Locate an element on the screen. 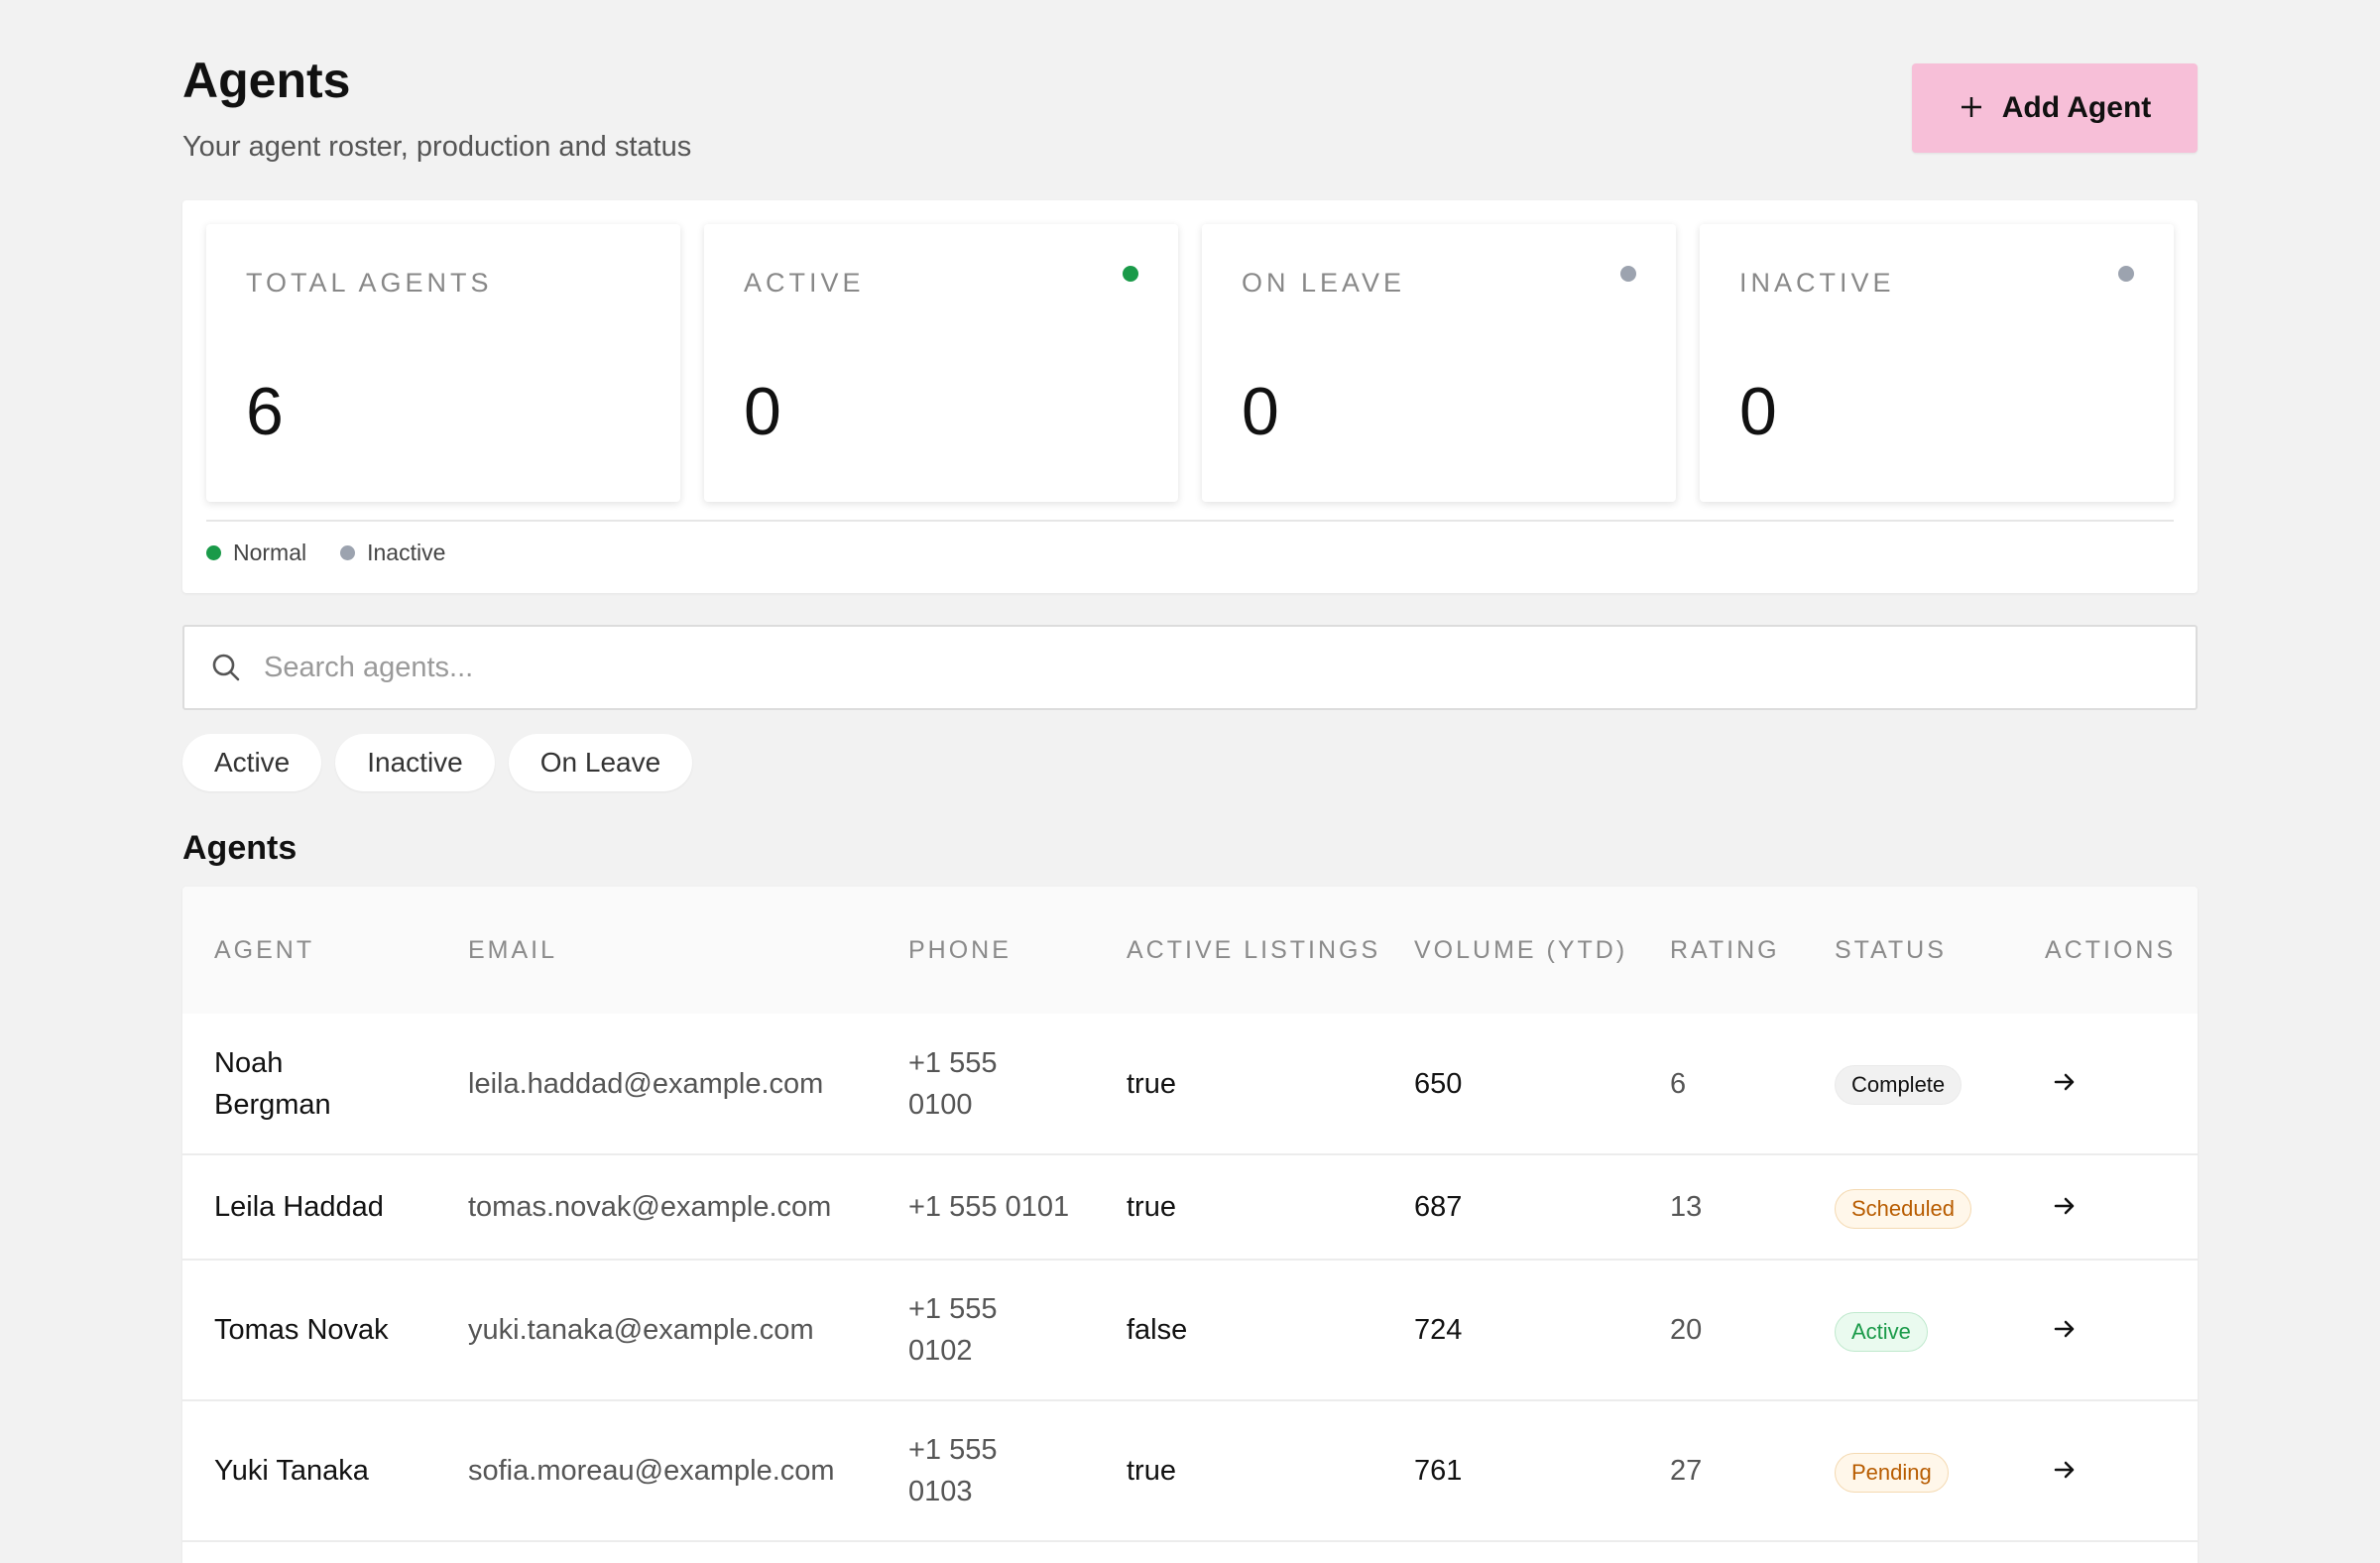 The height and width of the screenshot is (1563, 2380). legend-label: Inactive is located at coordinates (406, 552).